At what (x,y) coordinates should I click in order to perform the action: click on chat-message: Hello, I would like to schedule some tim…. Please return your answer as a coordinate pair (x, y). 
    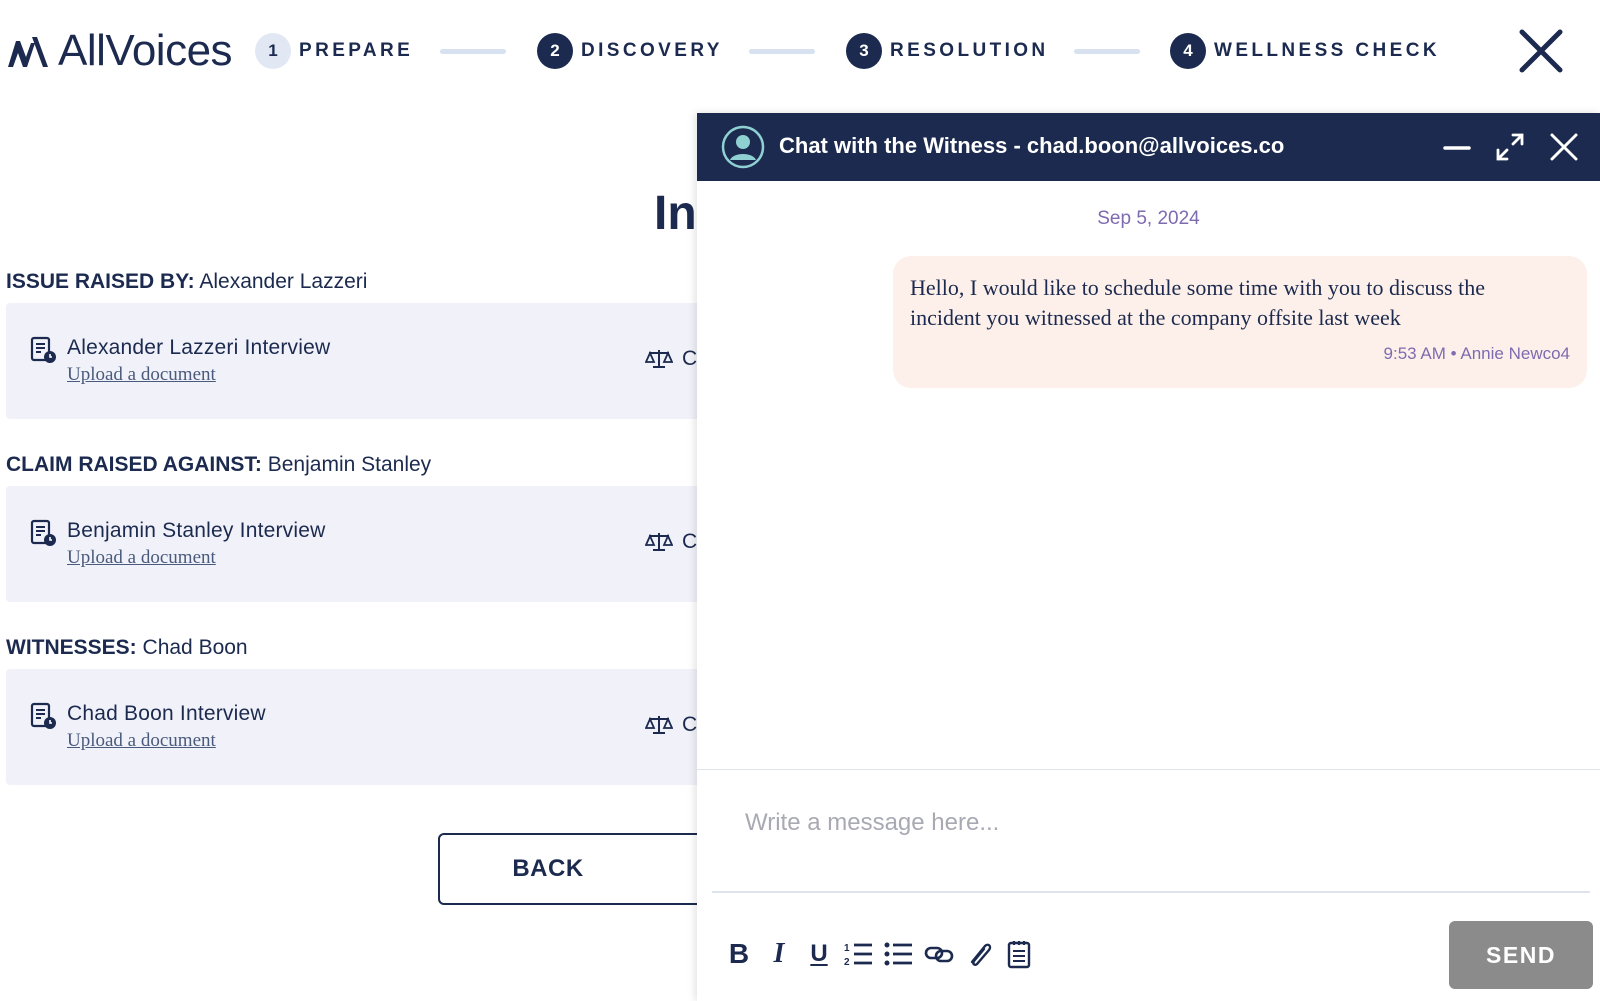
    Looking at the image, I should click on (1240, 322).